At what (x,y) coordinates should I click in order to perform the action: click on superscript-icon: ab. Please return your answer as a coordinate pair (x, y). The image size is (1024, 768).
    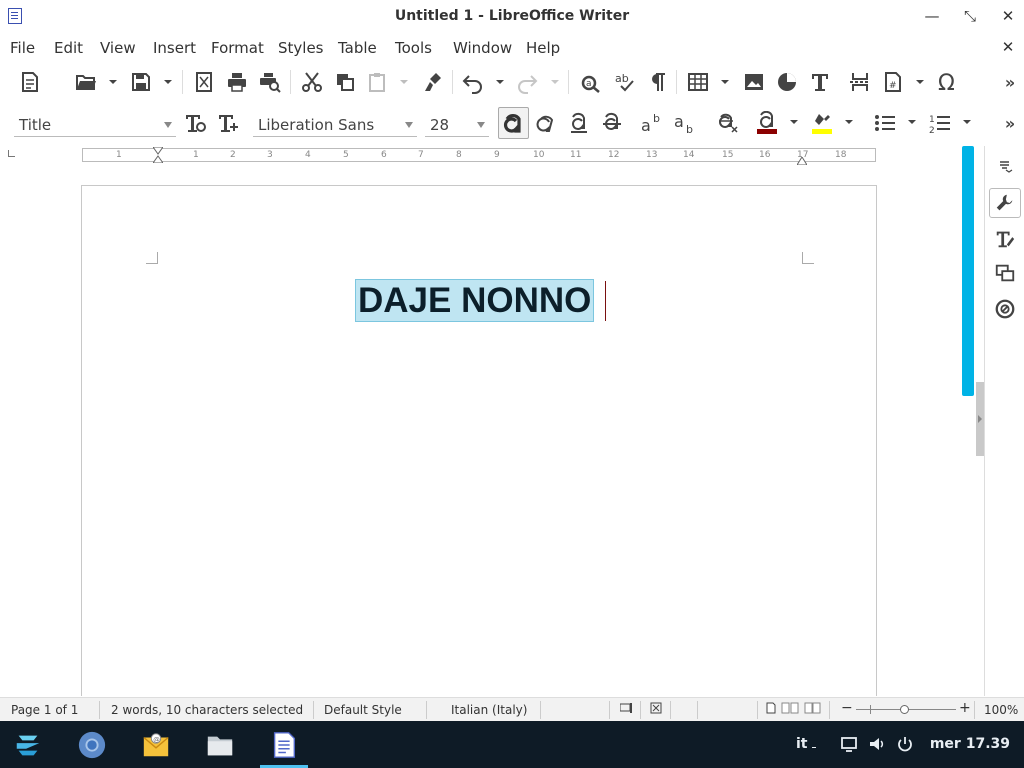
    Looking at the image, I should click on (652, 123).